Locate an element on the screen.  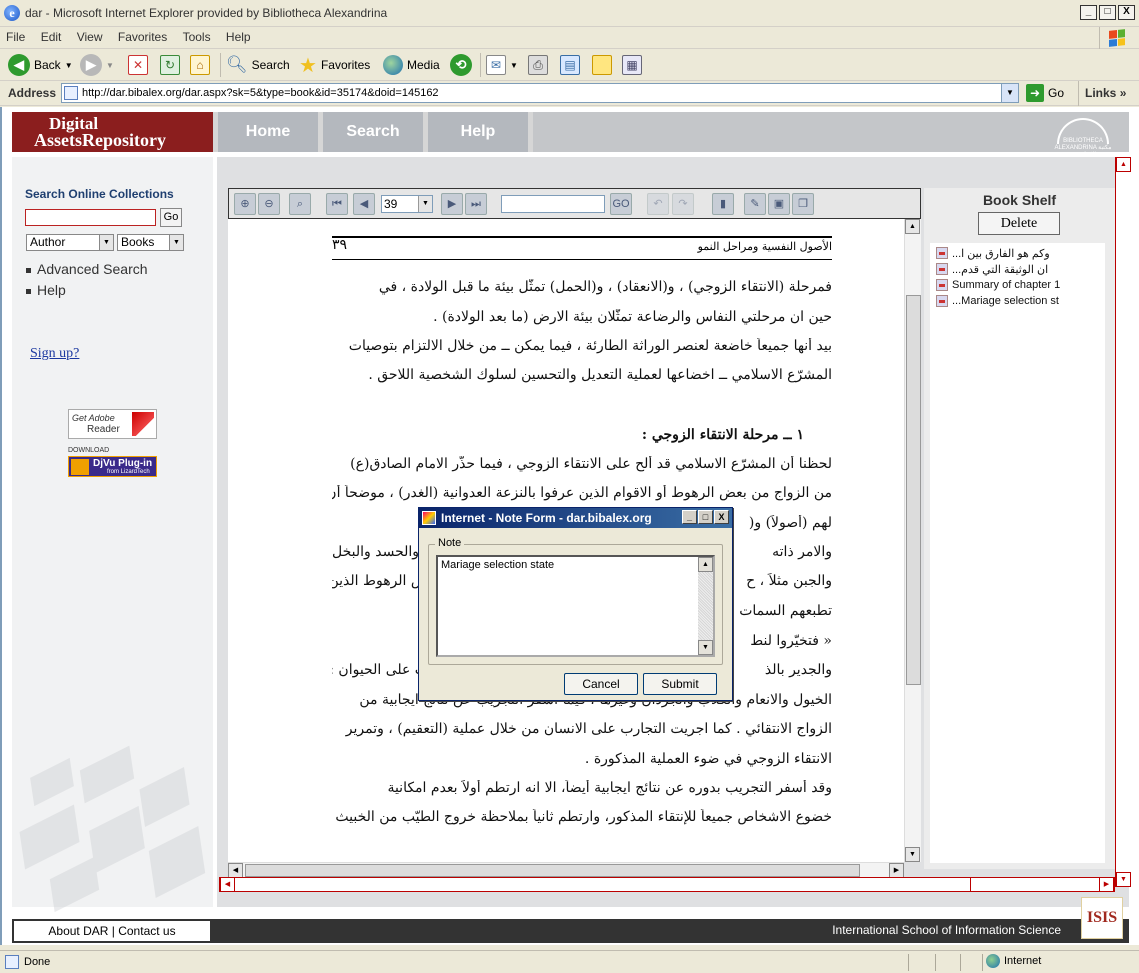
dialog-title: Internet - Note Form - dar.bibalex.org is located at coordinates (546, 518).